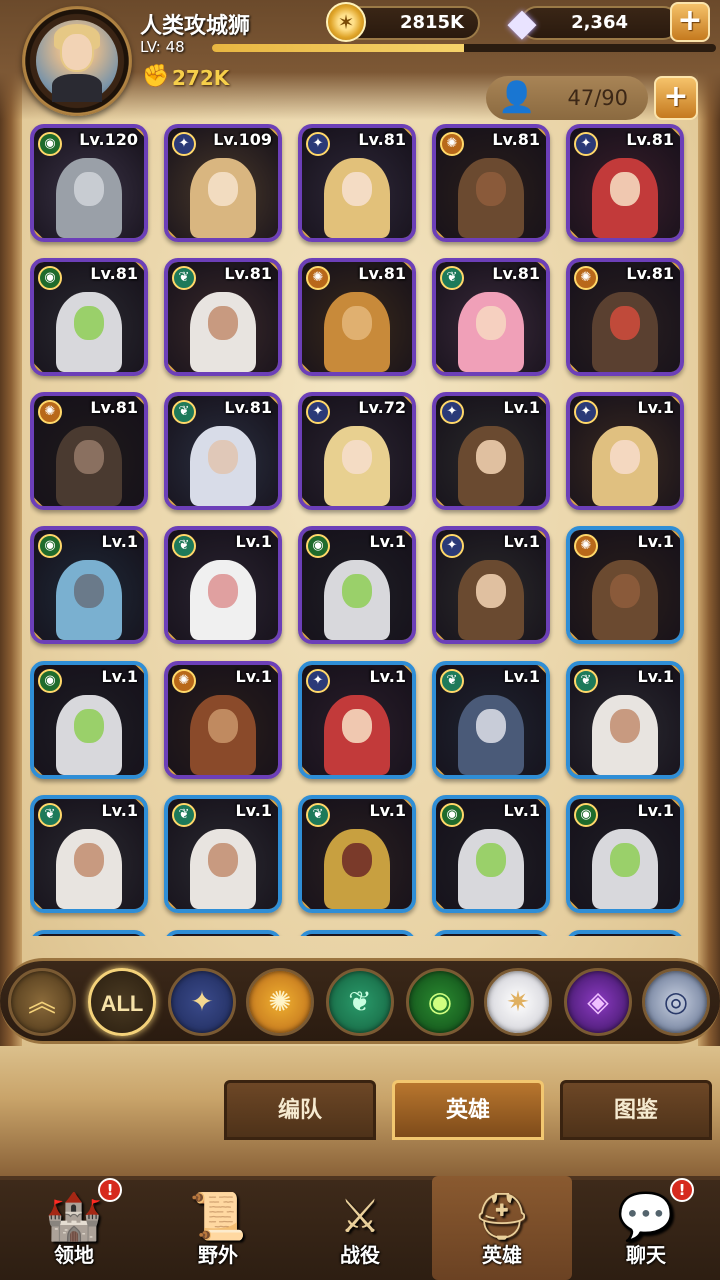  What do you see at coordinates (636, 1110) in the screenshot?
I see `tab-codex: 图鉴` at bounding box center [636, 1110].